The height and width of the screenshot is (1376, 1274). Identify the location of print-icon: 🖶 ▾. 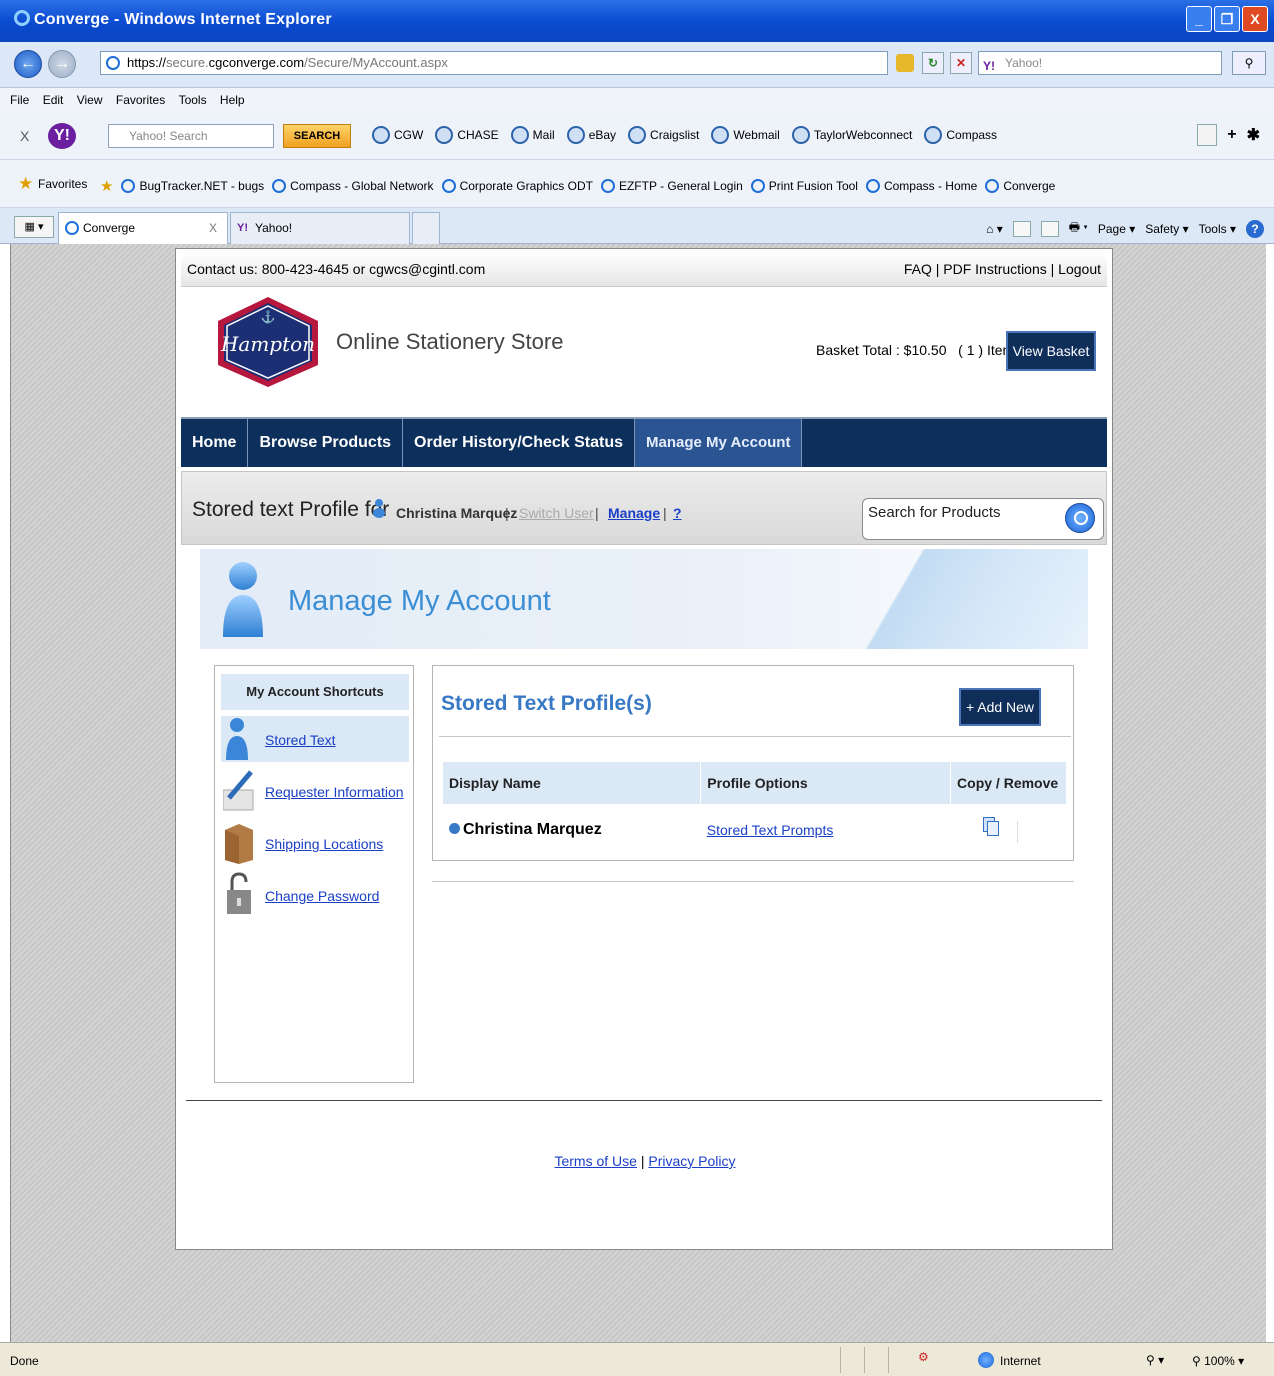
(1078, 228).